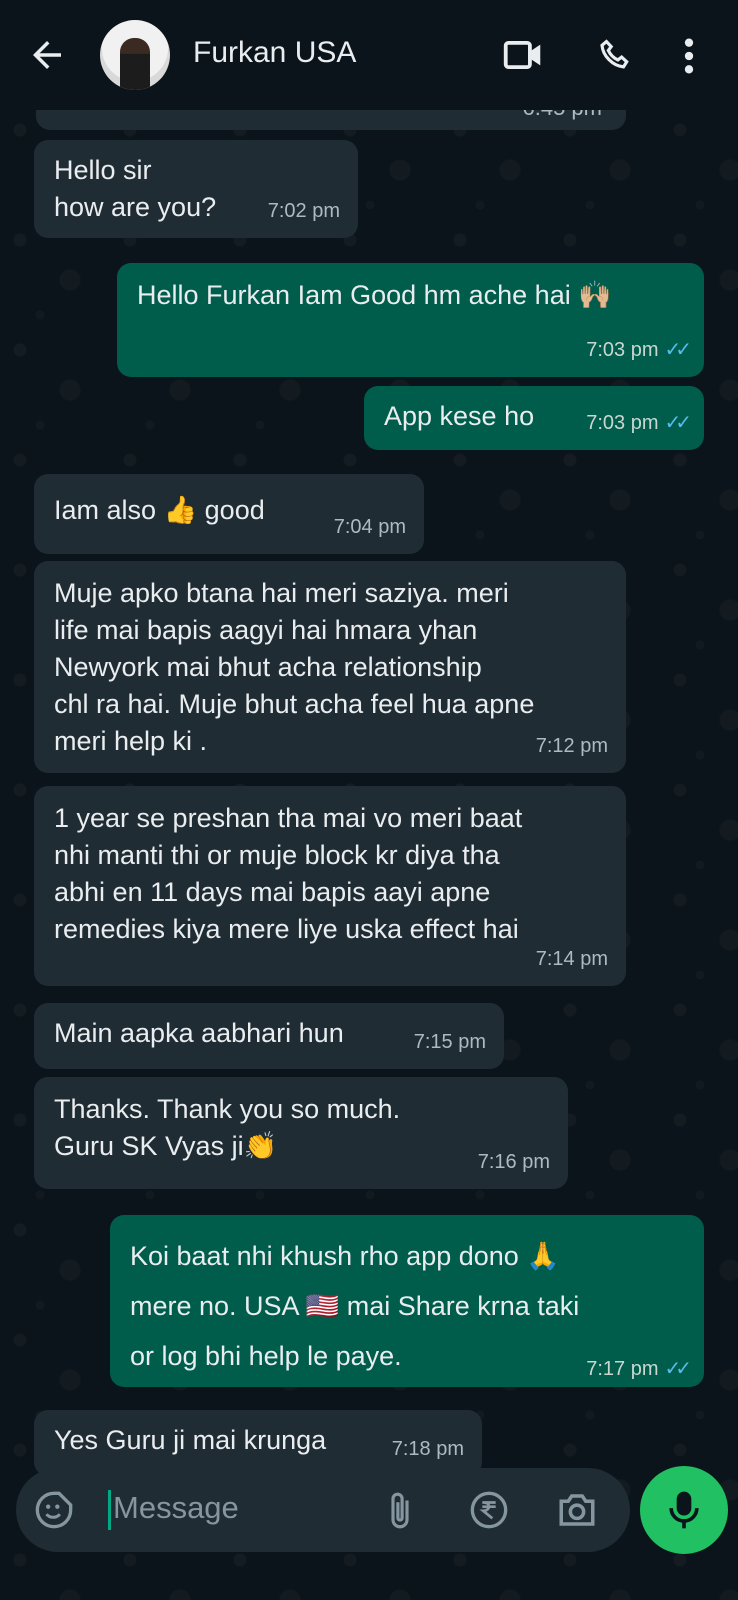 The width and height of the screenshot is (738, 1600). Describe the element at coordinates (374, 295) in the screenshot. I see `message-text: Hello Furkan Iam Good hm ache hai 🙌🏼` at that location.